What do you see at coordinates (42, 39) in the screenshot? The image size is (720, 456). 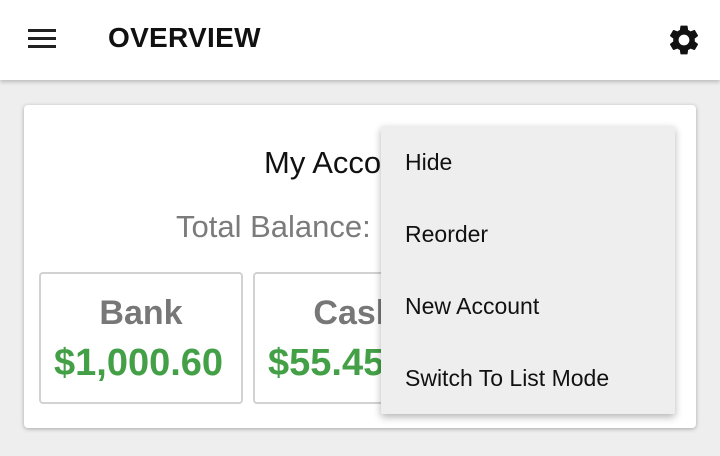 I see `menu-icon` at bounding box center [42, 39].